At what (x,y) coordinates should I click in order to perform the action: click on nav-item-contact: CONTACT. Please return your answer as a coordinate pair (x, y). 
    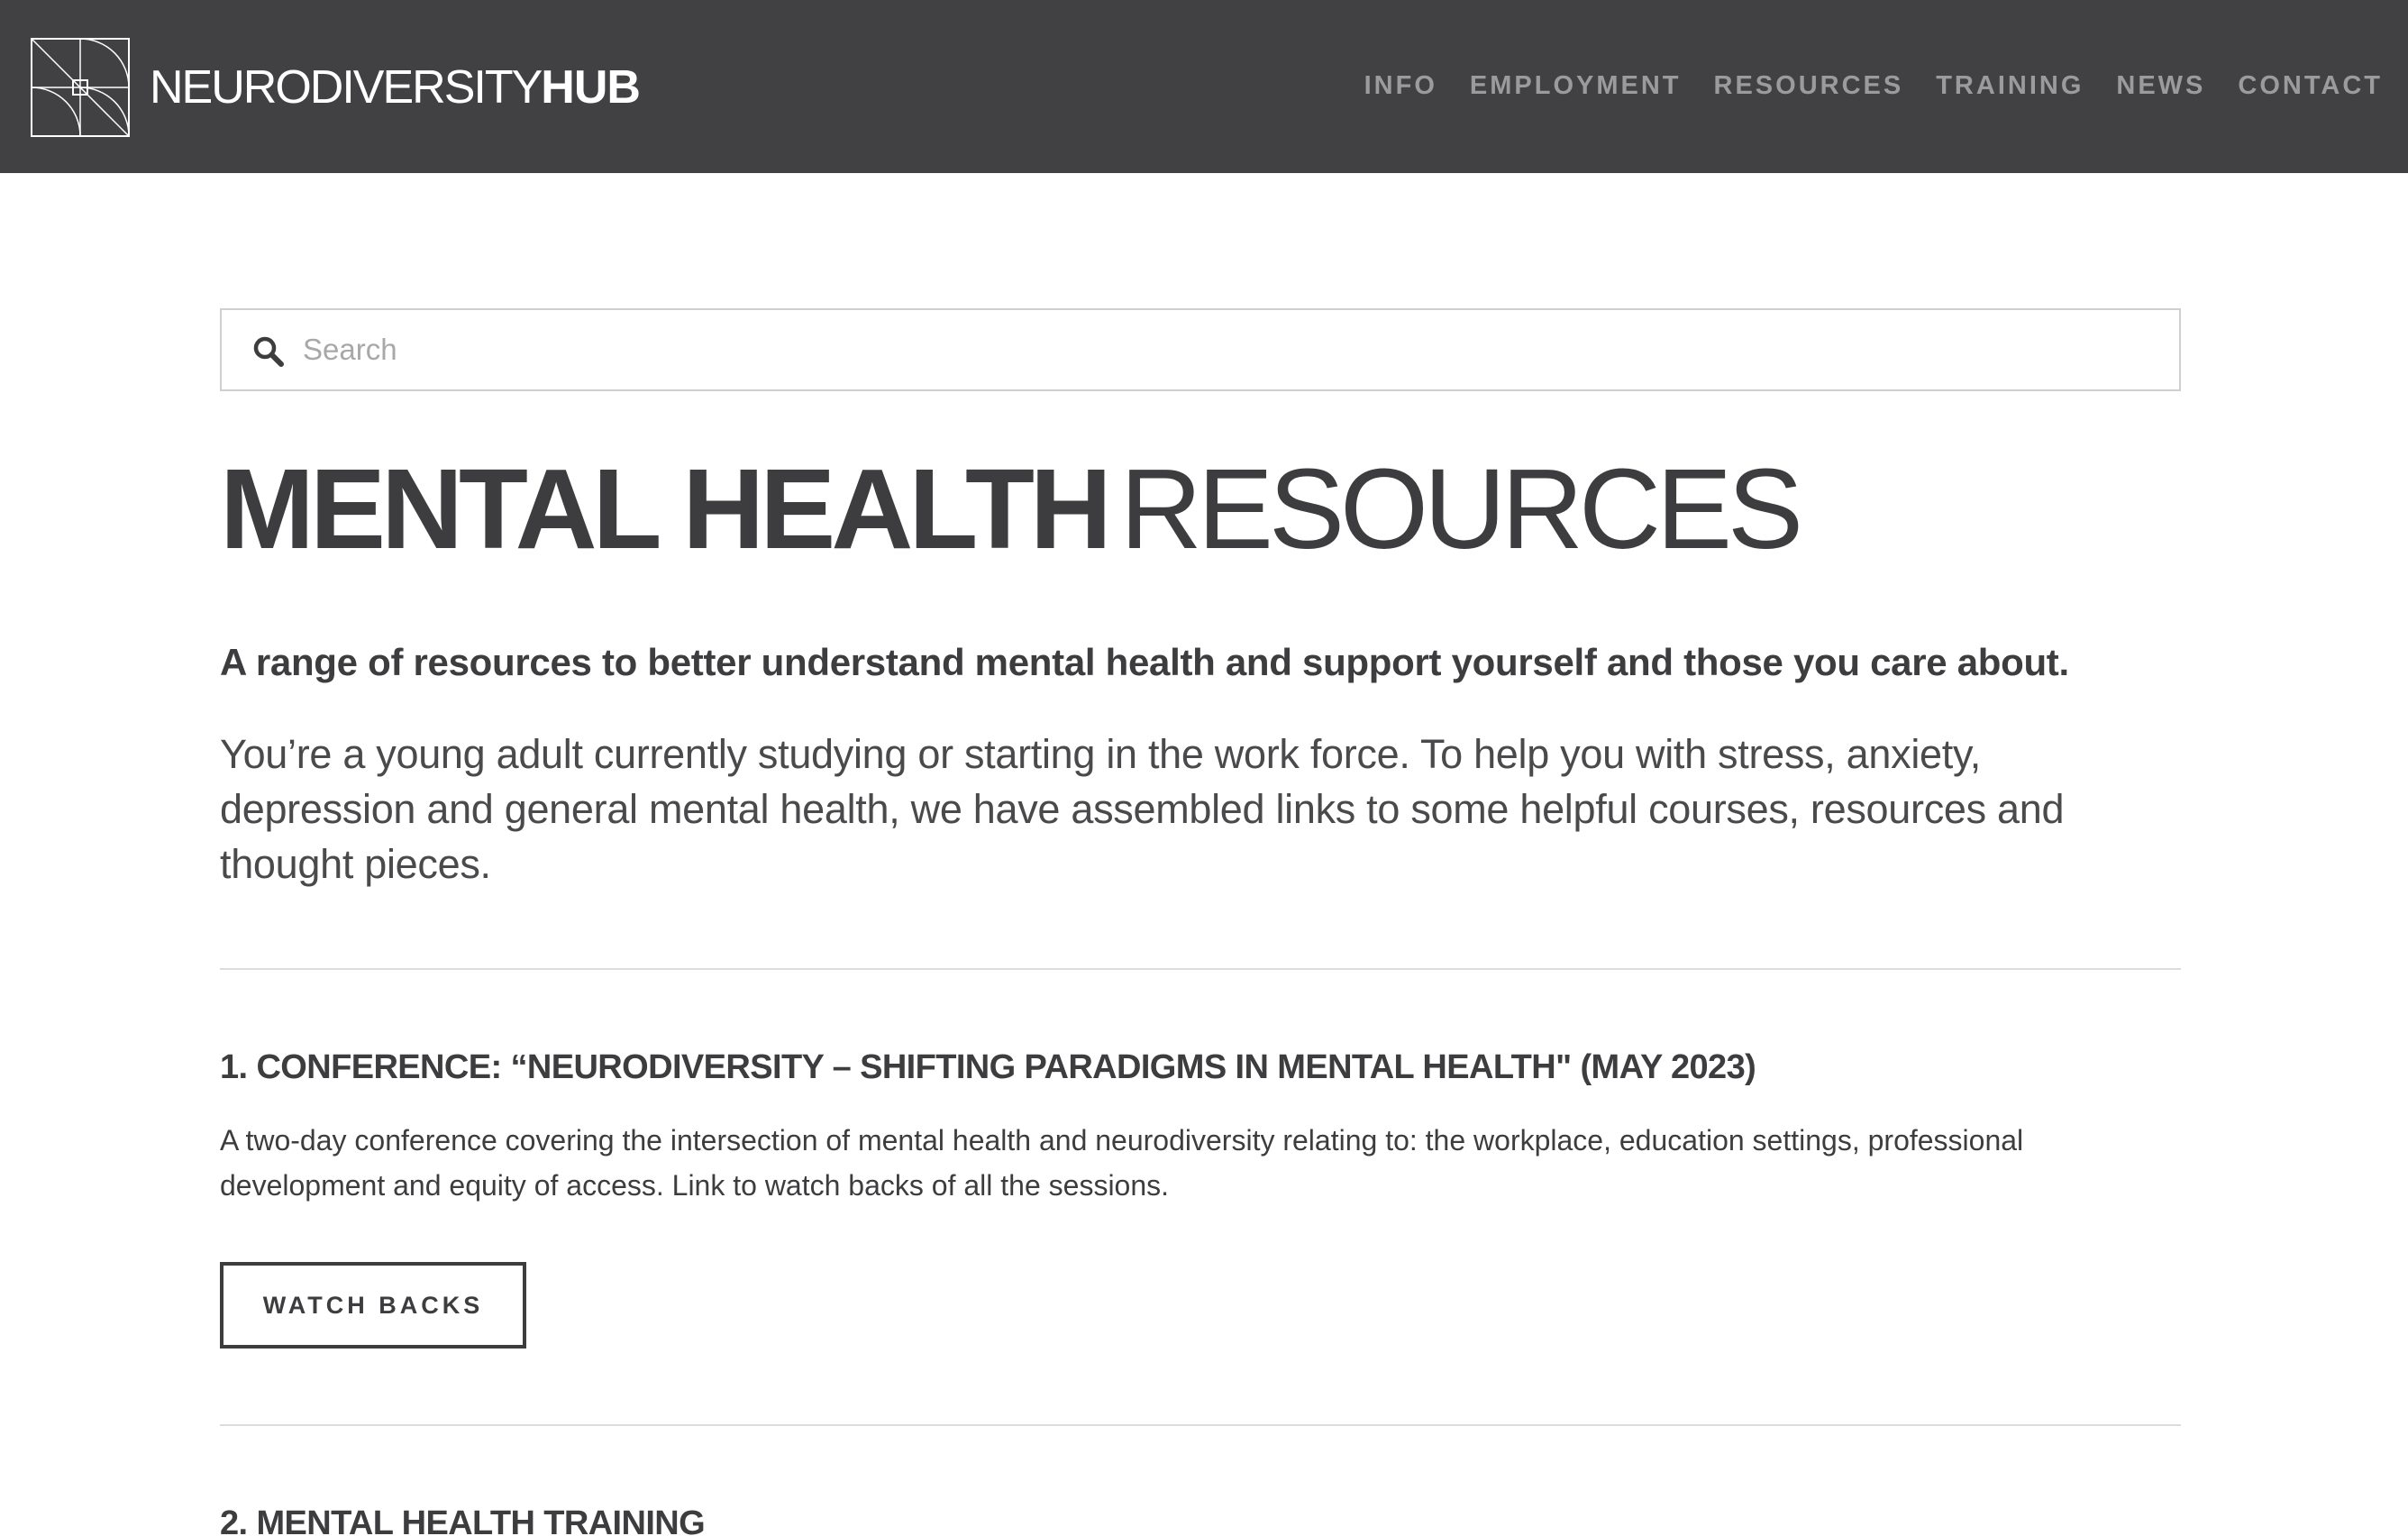
    Looking at the image, I should click on (2310, 86).